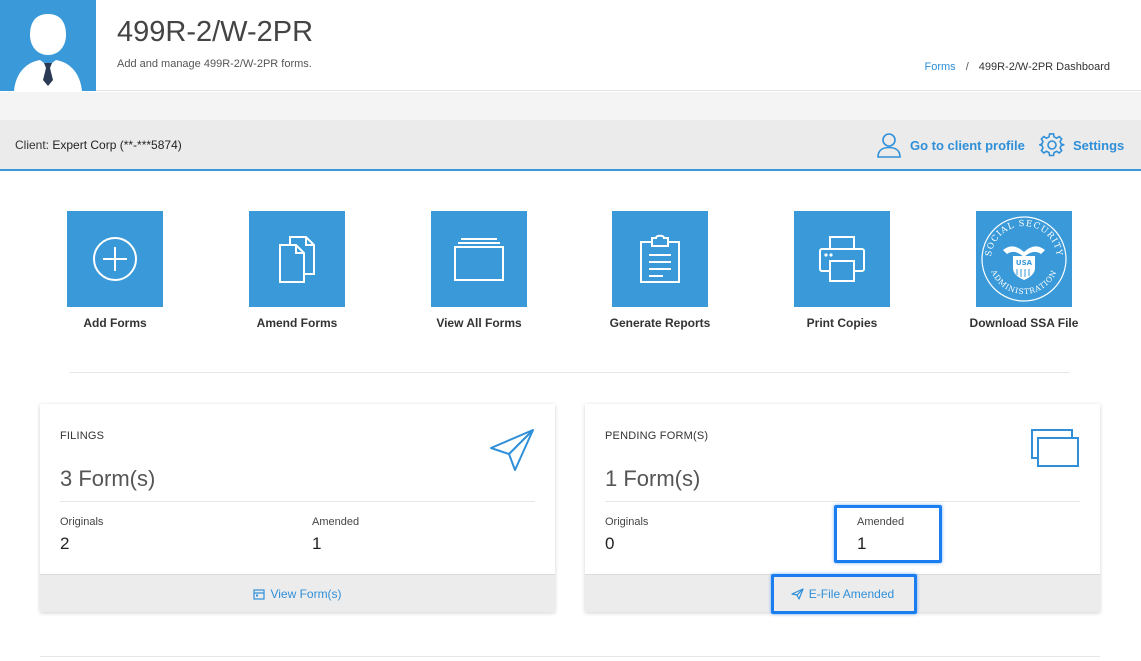  I want to click on avatar, so click(48, 45).